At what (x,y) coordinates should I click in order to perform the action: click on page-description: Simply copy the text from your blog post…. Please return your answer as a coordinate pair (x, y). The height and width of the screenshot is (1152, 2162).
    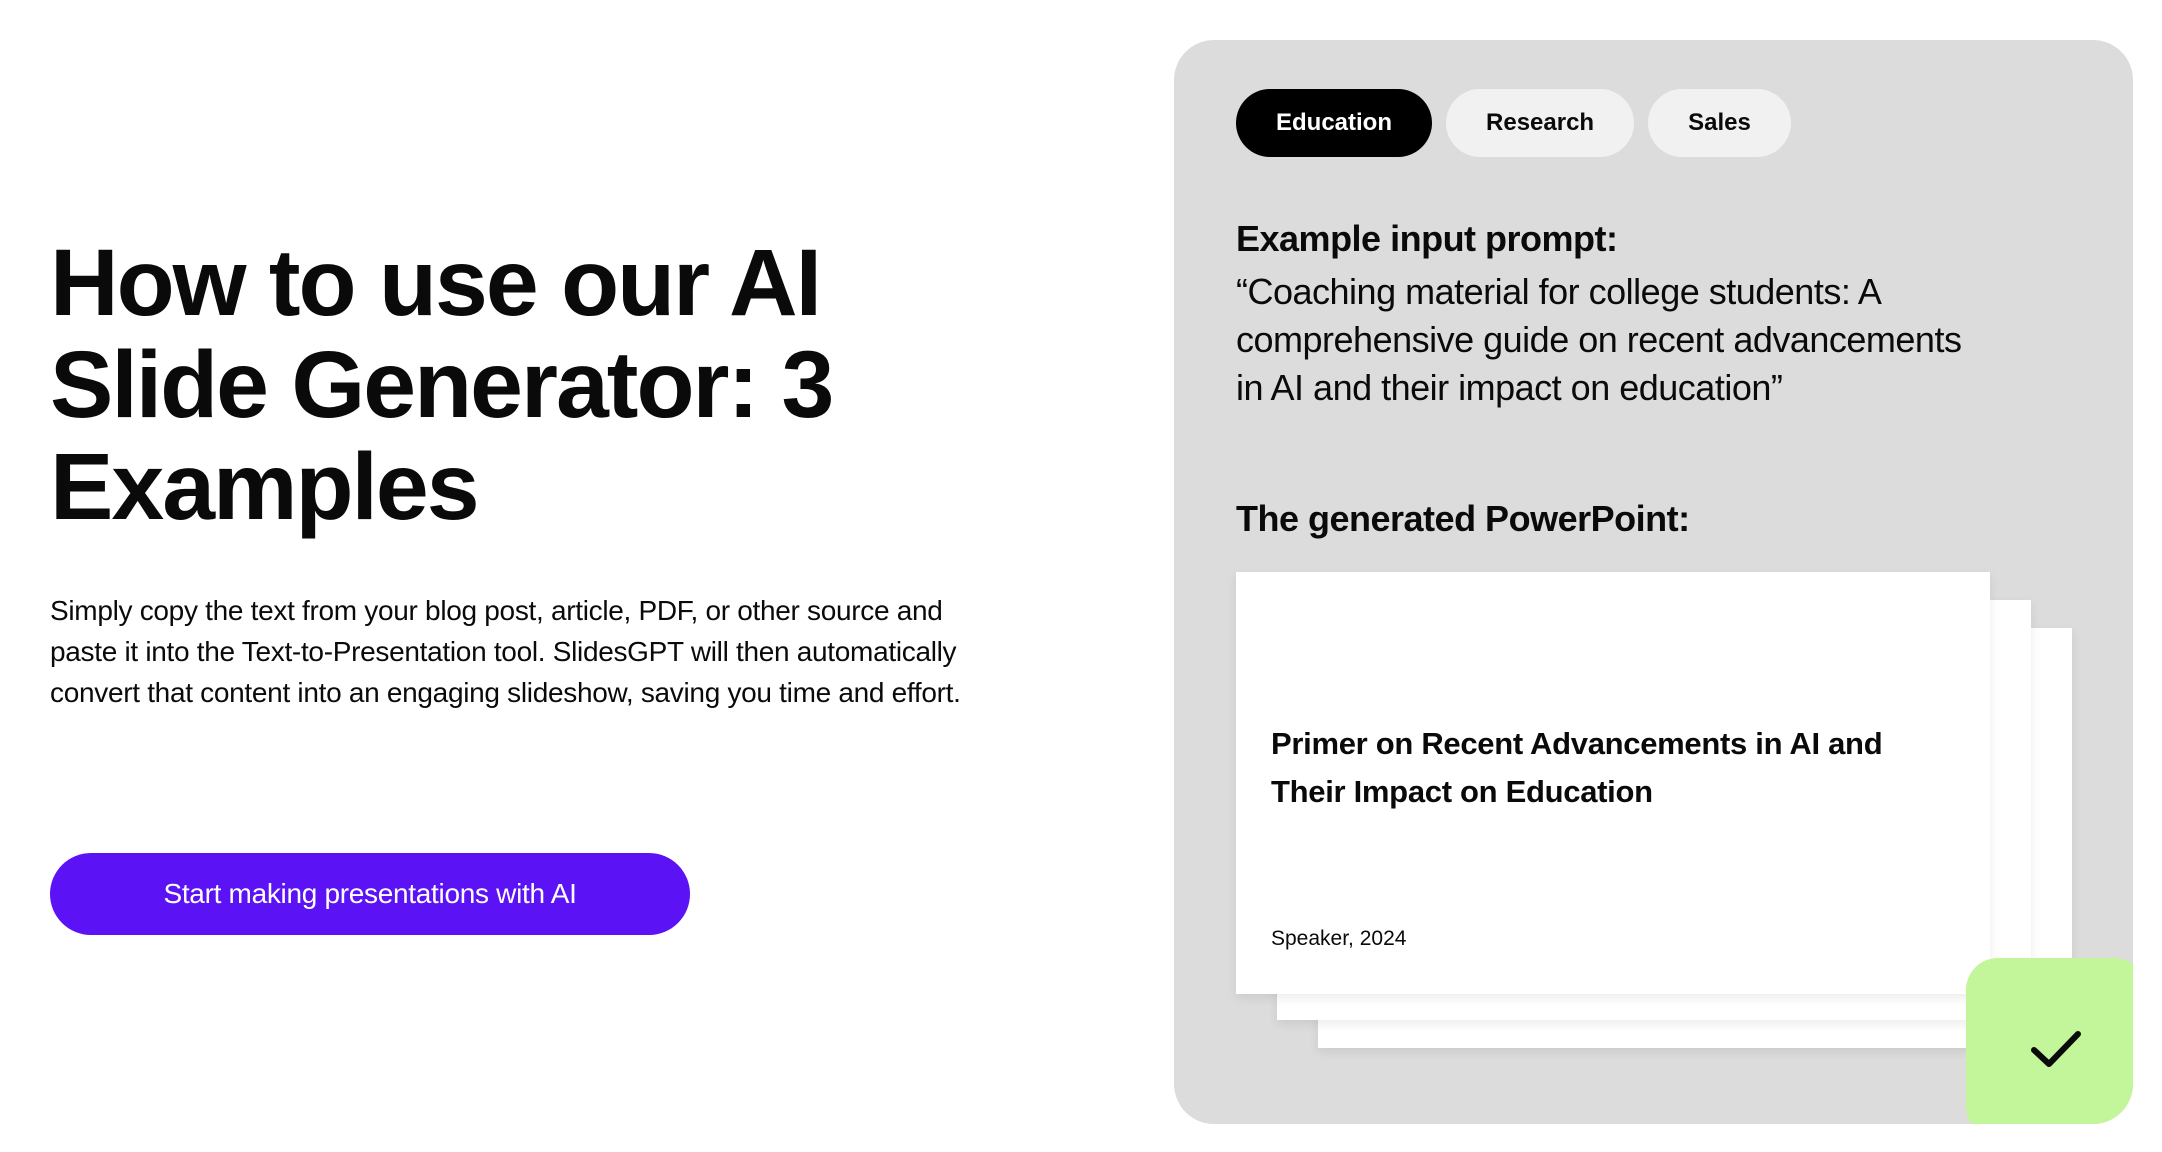
    Looking at the image, I should click on (505, 651).